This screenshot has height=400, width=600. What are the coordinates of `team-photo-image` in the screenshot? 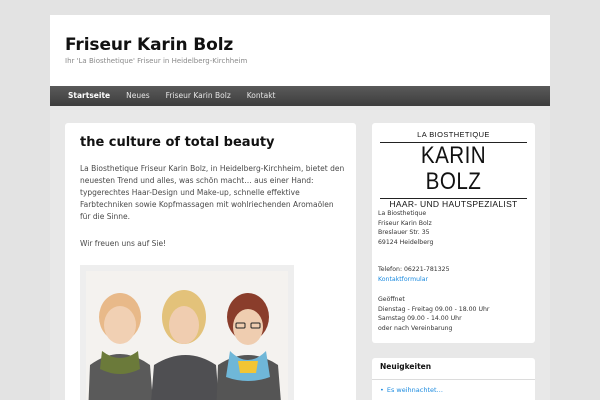 It's located at (187, 332).